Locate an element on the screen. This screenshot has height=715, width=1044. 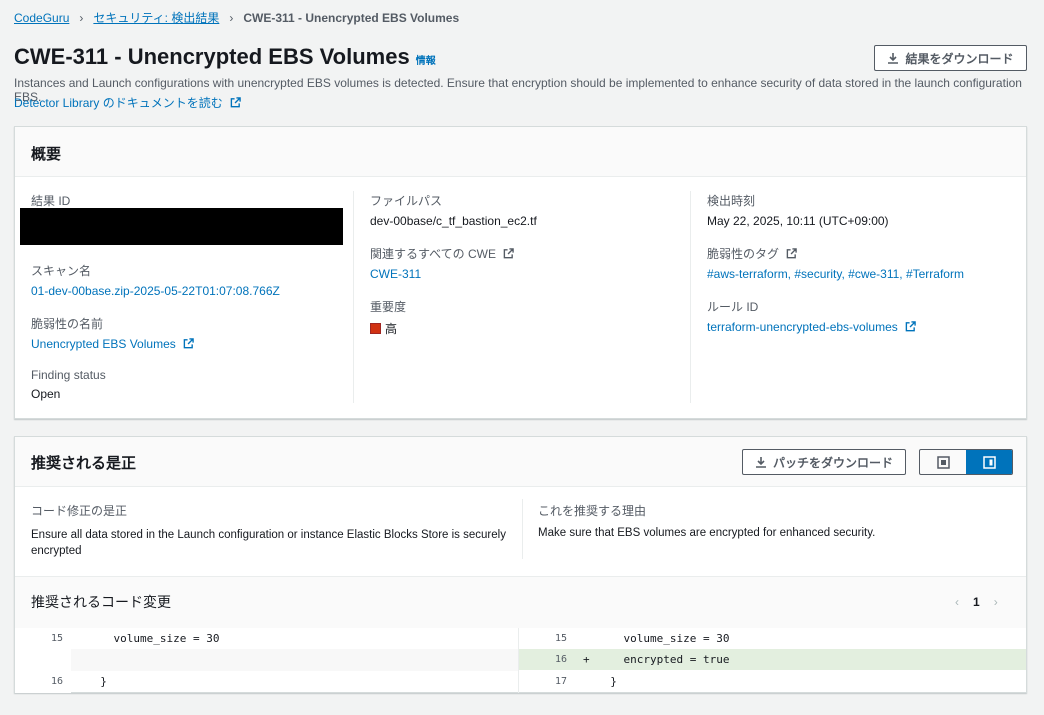
file-path-value: dev-00base/c_tf_bastion_ec2.tf is located at coordinates (453, 221).